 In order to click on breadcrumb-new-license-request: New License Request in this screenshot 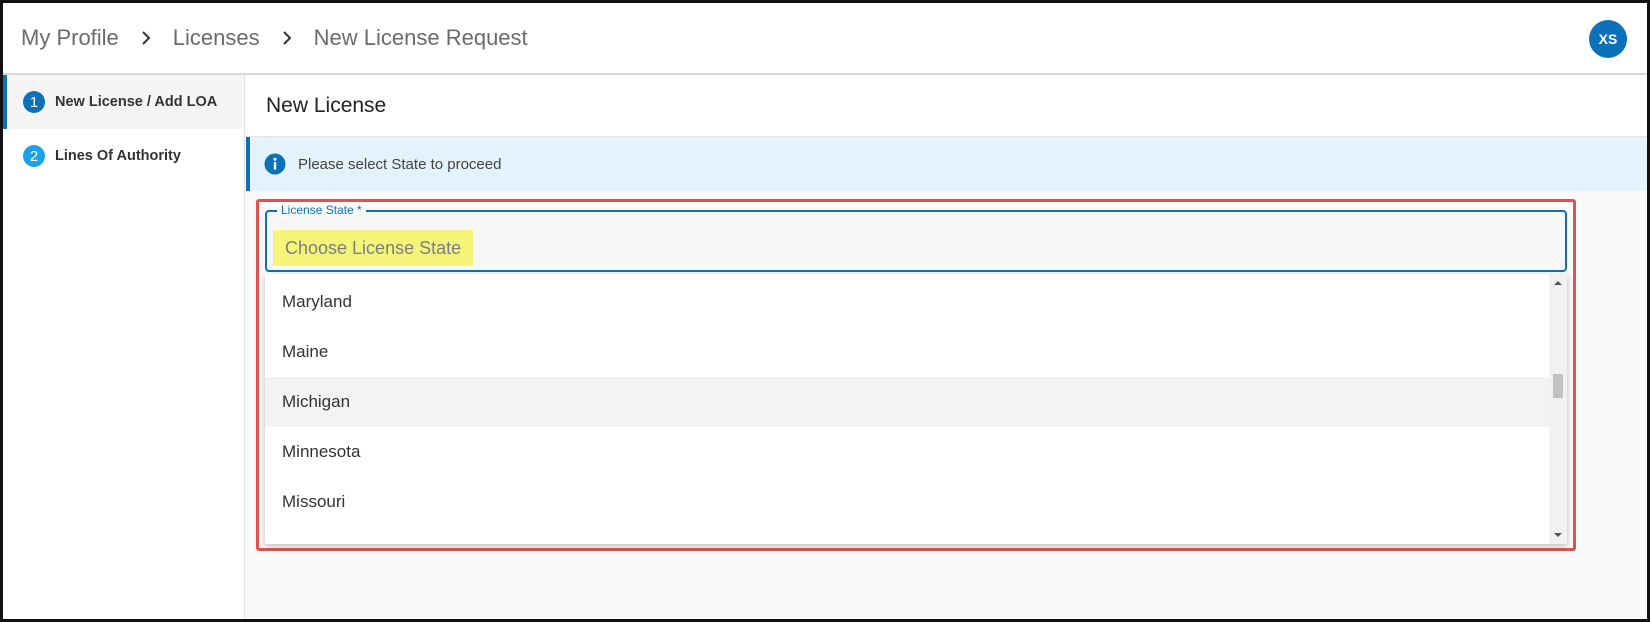, I will do `click(420, 37)`.